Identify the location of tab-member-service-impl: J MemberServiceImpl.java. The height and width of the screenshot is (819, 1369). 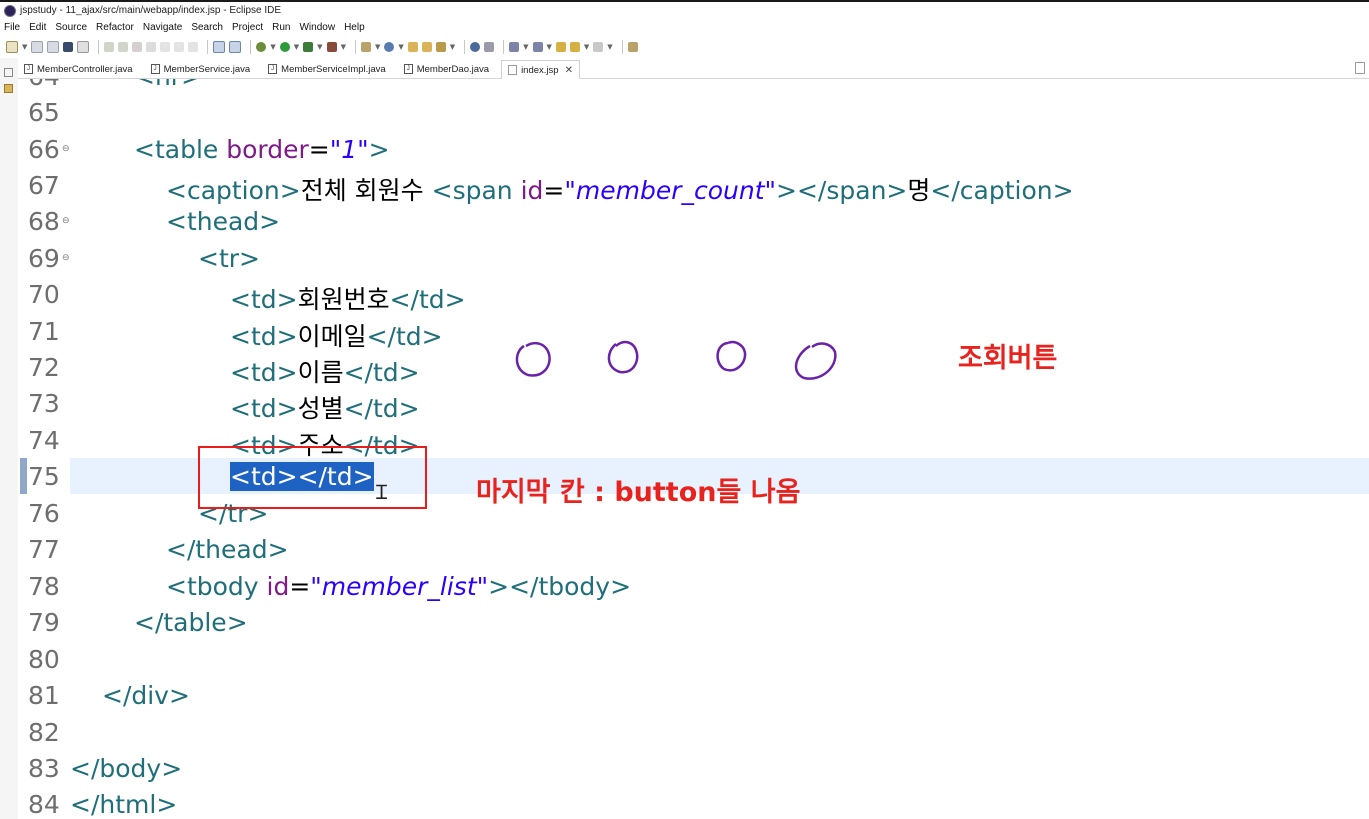
(327, 69).